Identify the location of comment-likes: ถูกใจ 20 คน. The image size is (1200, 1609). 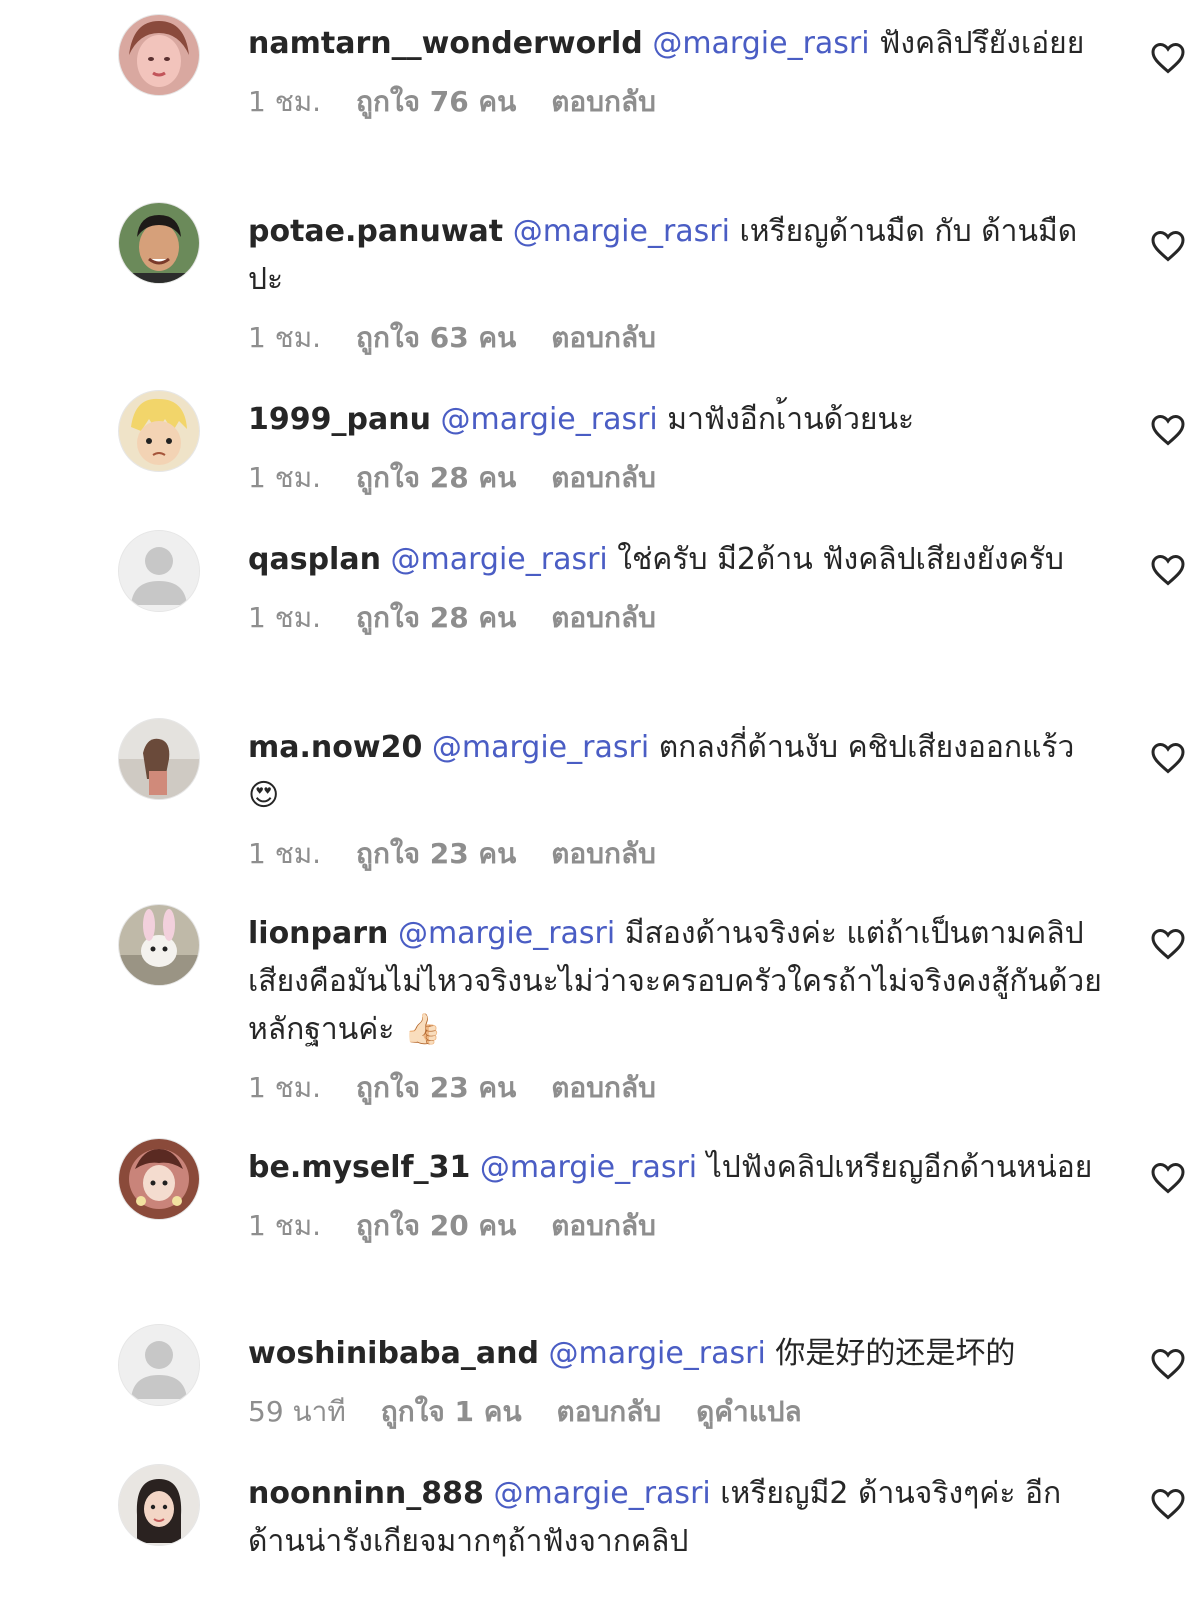
(436, 1225).